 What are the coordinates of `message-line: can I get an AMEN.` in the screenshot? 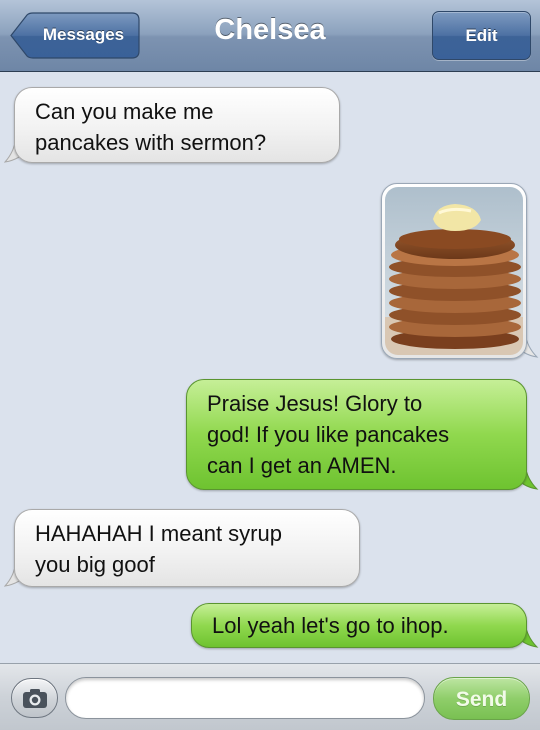 It's located at (302, 465).